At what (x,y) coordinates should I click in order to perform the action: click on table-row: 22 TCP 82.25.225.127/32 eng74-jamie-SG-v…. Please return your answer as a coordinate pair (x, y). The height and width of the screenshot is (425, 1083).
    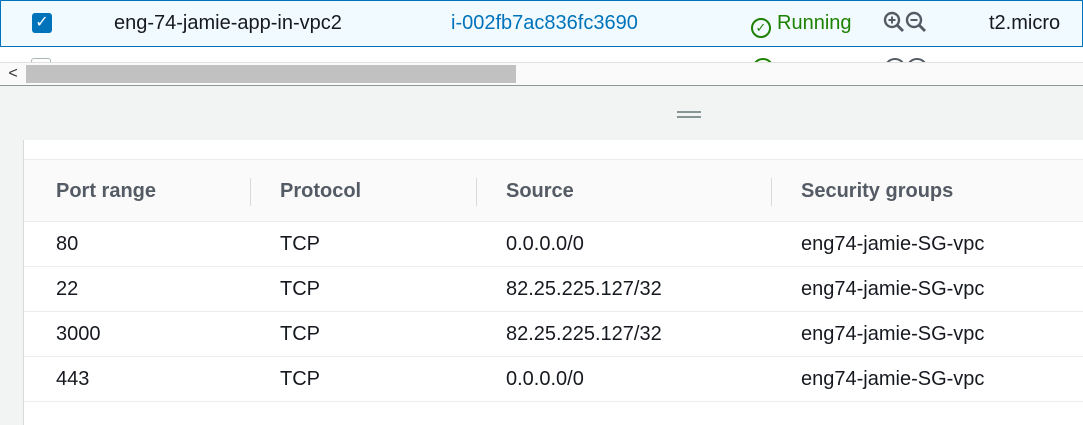
    Looking at the image, I should click on (553, 289).